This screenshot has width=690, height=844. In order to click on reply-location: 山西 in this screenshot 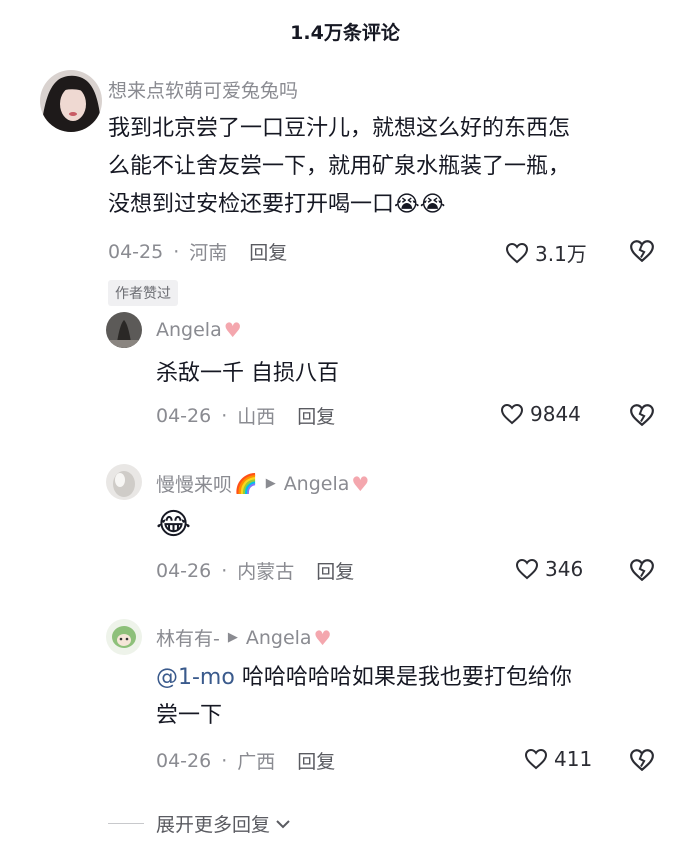, I will do `click(256, 417)`.